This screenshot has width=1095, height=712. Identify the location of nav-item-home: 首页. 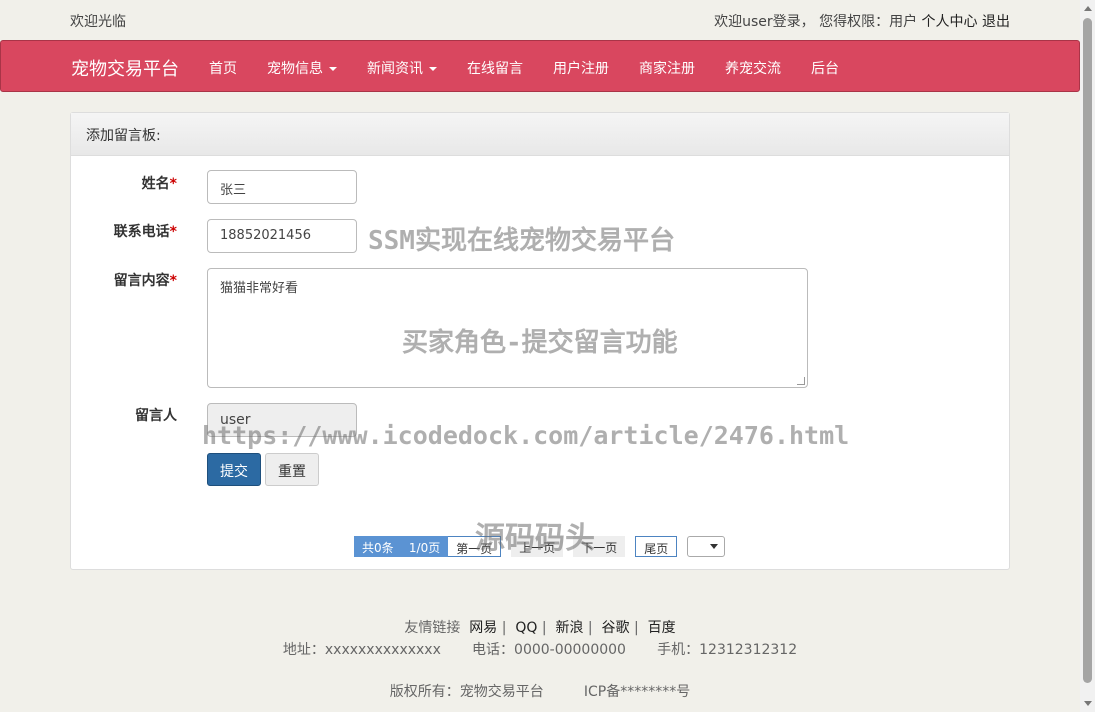
(223, 68).